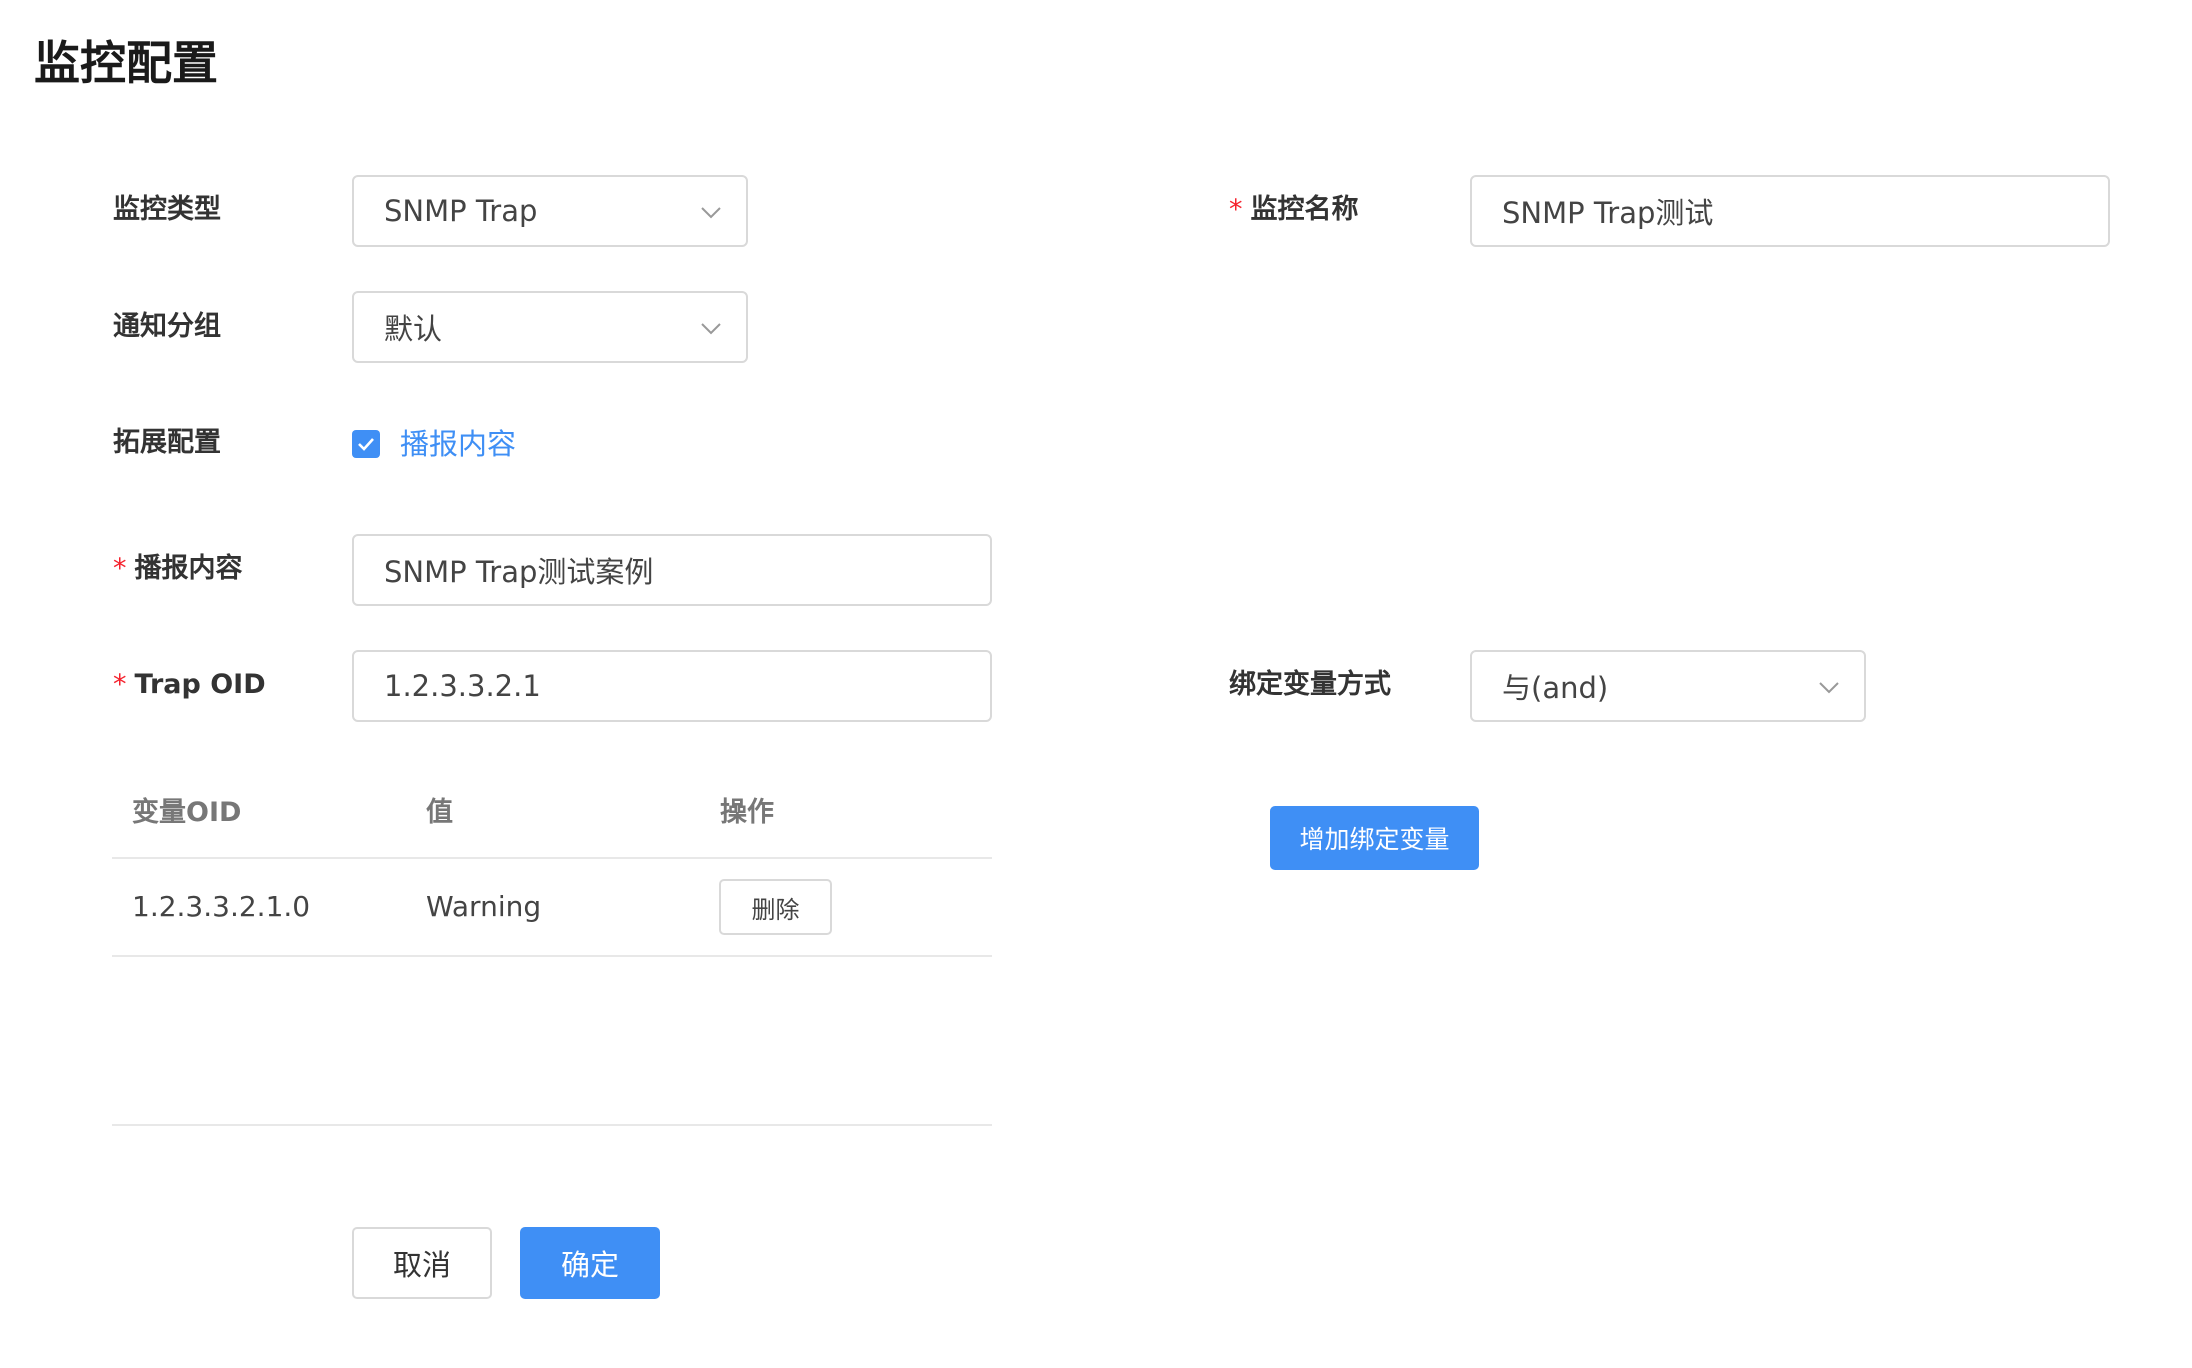  What do you see at coordinates (189, 684) in the screenshot?
I see `trap-oid-label: * Trap OID` at bounding box center [189, 684].